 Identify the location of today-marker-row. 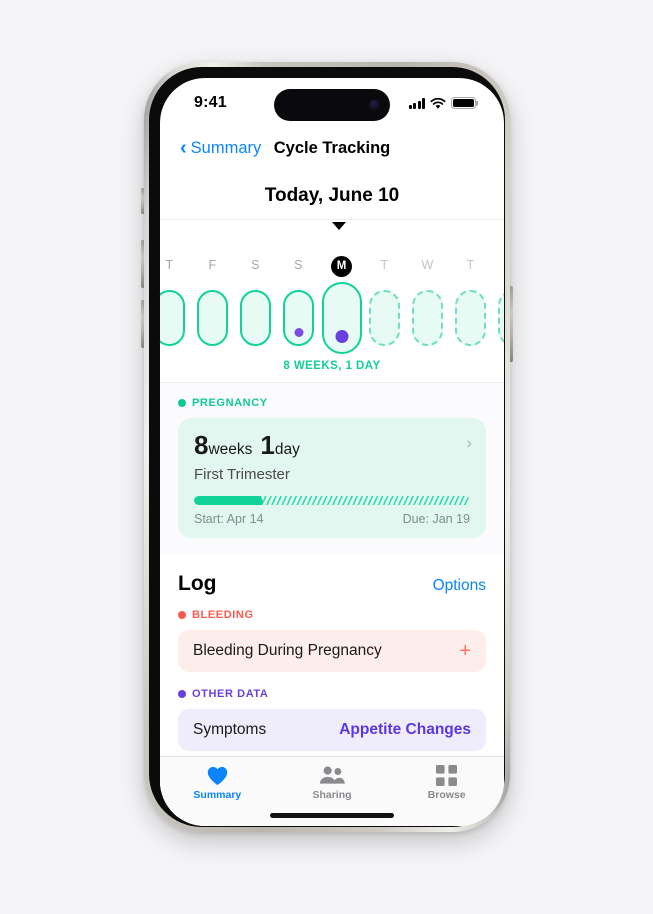
(332, 236).